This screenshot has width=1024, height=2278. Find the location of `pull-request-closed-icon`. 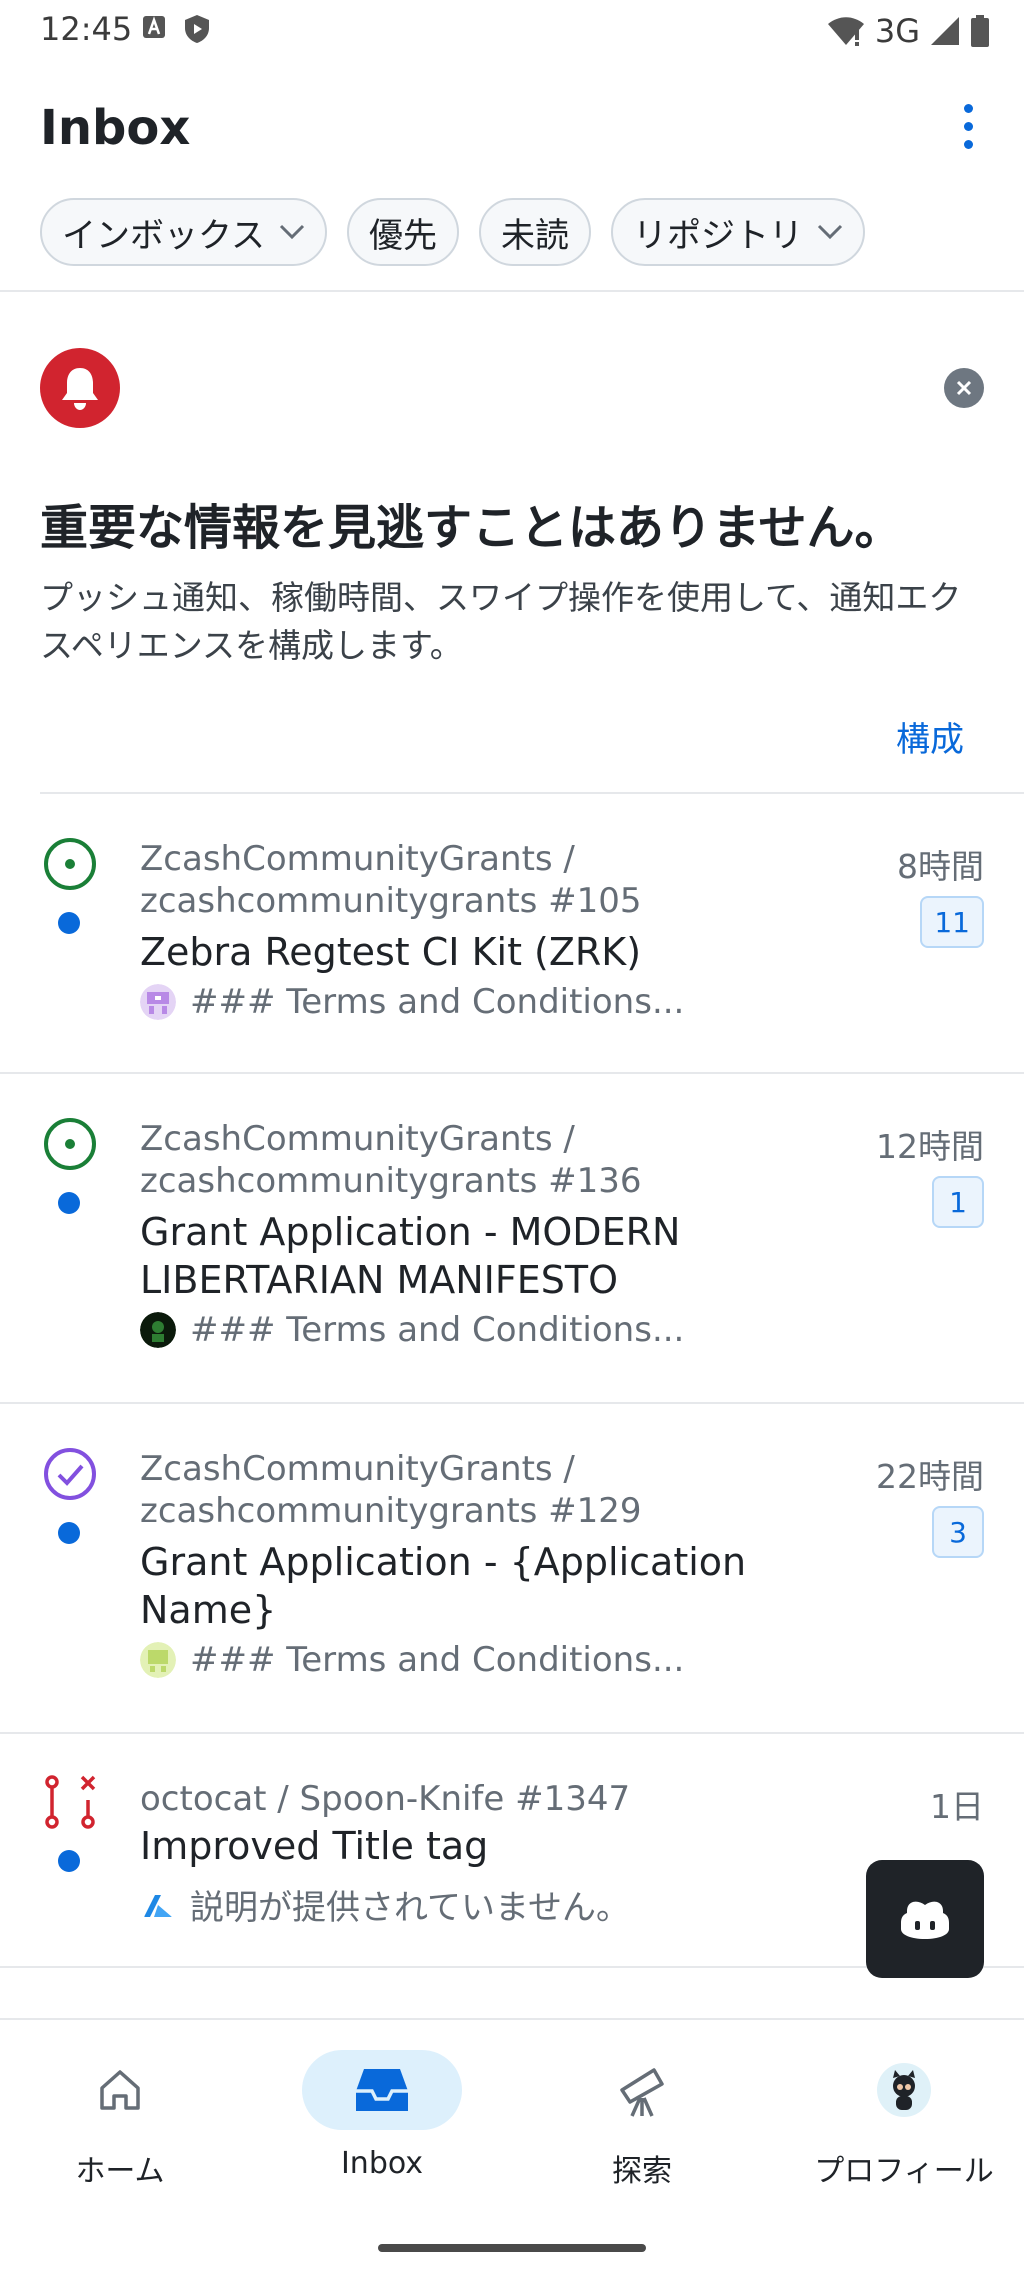

pull-request-closed-icon is located at coordinates (70, 1802).